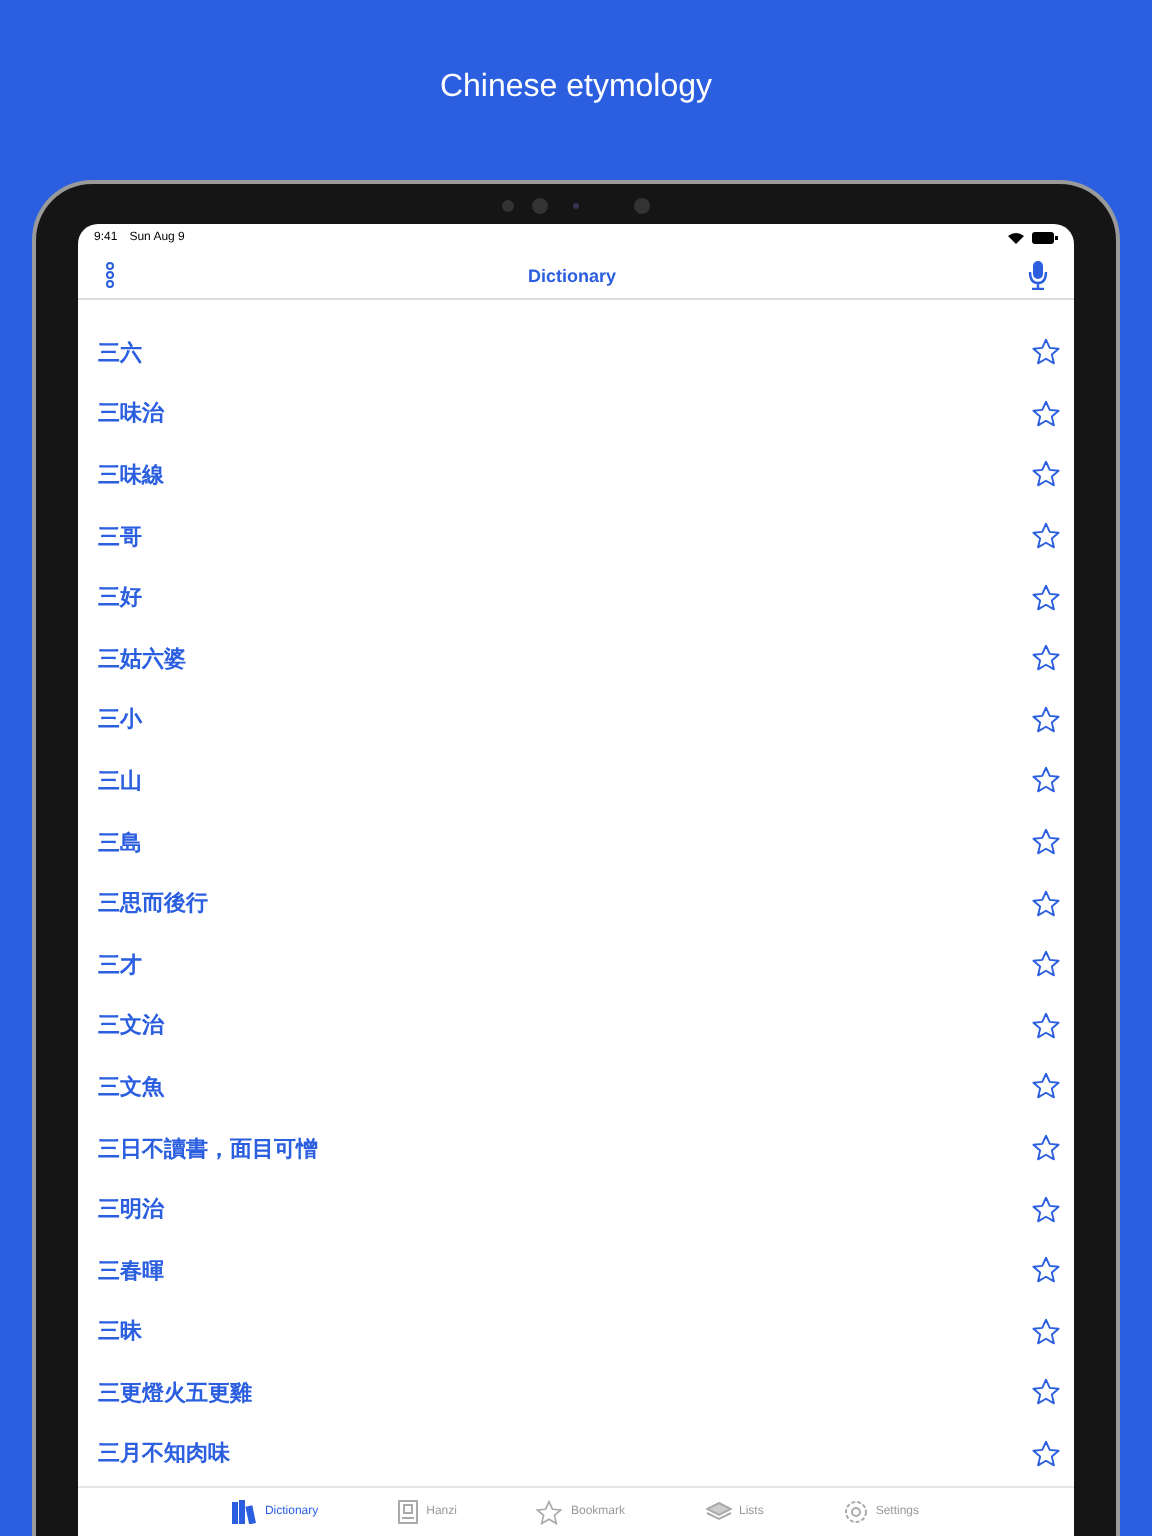  What do you see at coordinates (408, 1512) in the screenshot?
I see `card-icon` at bounding box center [408, 1512].